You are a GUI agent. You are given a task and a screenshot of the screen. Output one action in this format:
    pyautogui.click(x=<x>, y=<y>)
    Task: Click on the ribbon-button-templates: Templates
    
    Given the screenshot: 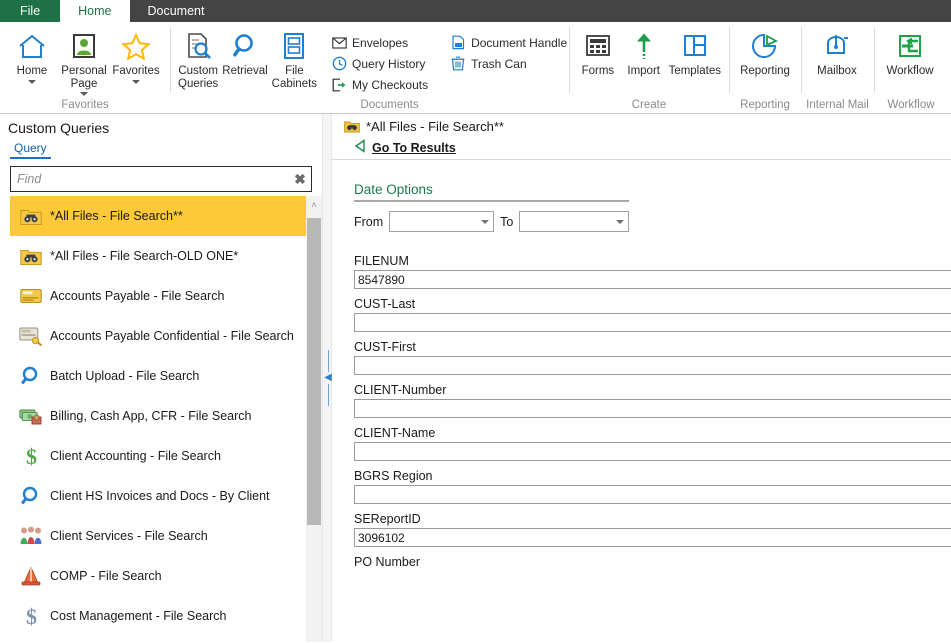 What is the action you would take?
    pyautogui.click(x=695, y=52)
    